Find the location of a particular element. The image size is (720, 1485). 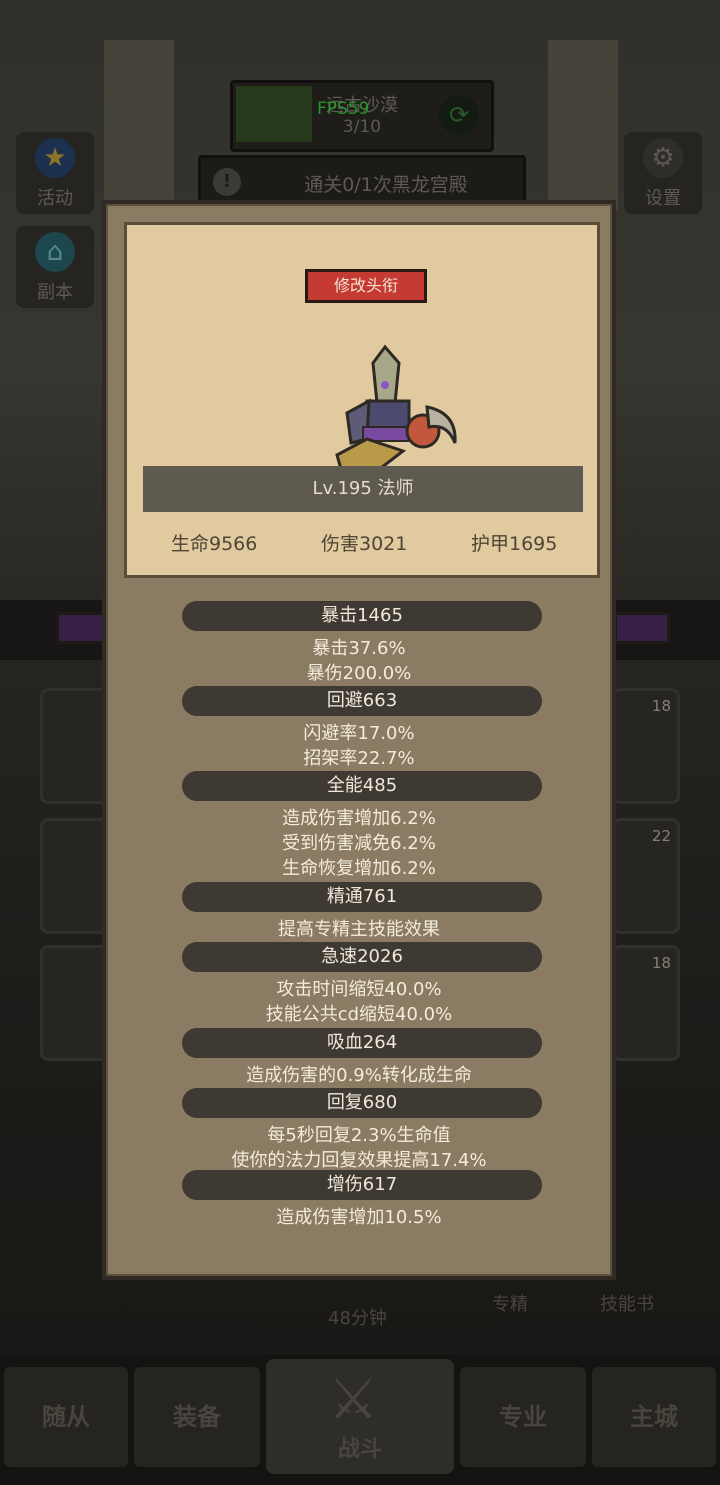

stat-detail: 技能公共cd缩短40.0% is located at coordinates (359, 1014).